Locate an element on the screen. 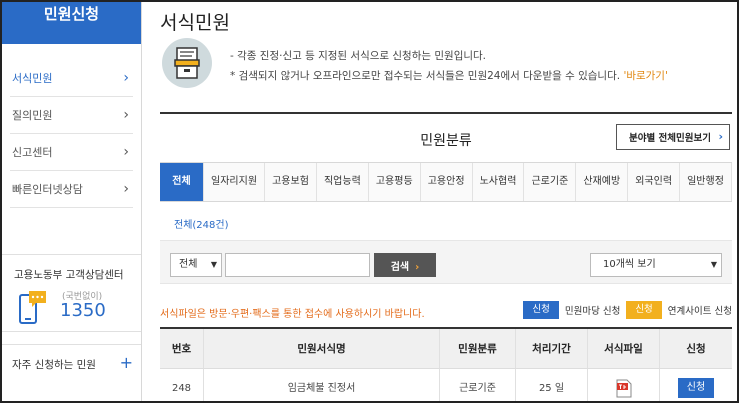  intro-line-1: - 각종 진정·신고 등 지정된 서식으로 신청하는 민원입니다. is located at coordinates (358, 56).